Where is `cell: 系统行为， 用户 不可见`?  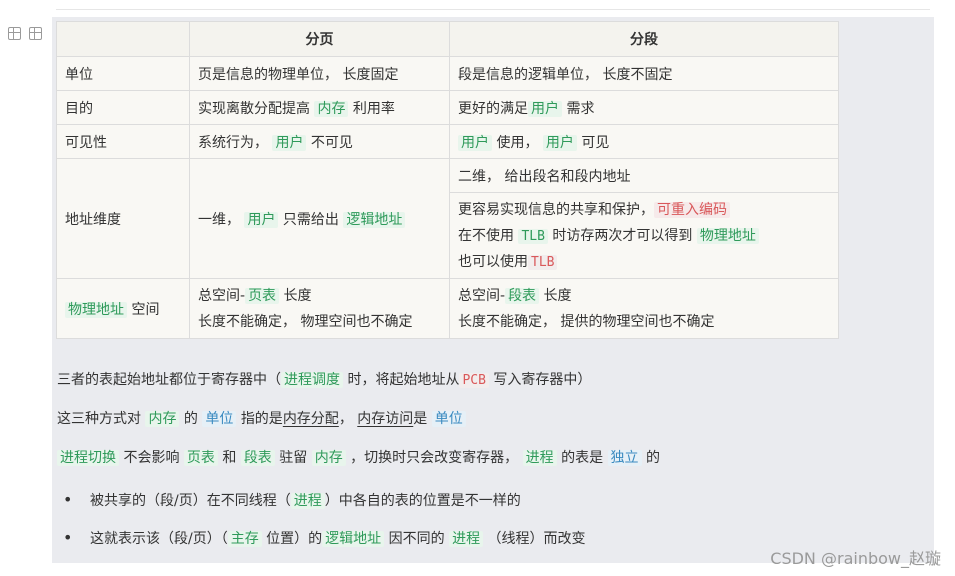
cell: 系统行为， 用户 不可见 is located at coordinates (319, 141).